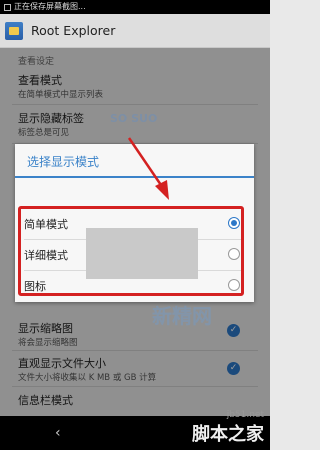  Describe the element at coordinates (134, 118) in the screenshot. I see `watermark-top: SO SUO` at that location.